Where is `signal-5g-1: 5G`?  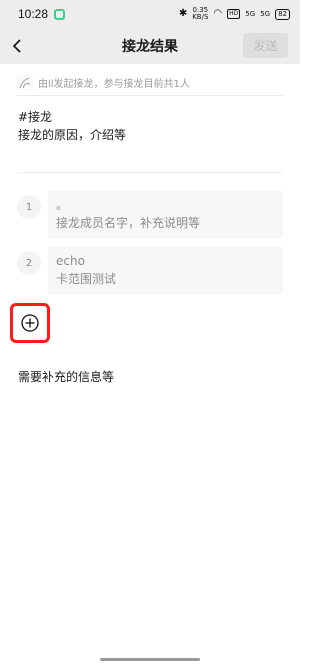 signal-5g-1: 5G is located at coordinates (250, 14).